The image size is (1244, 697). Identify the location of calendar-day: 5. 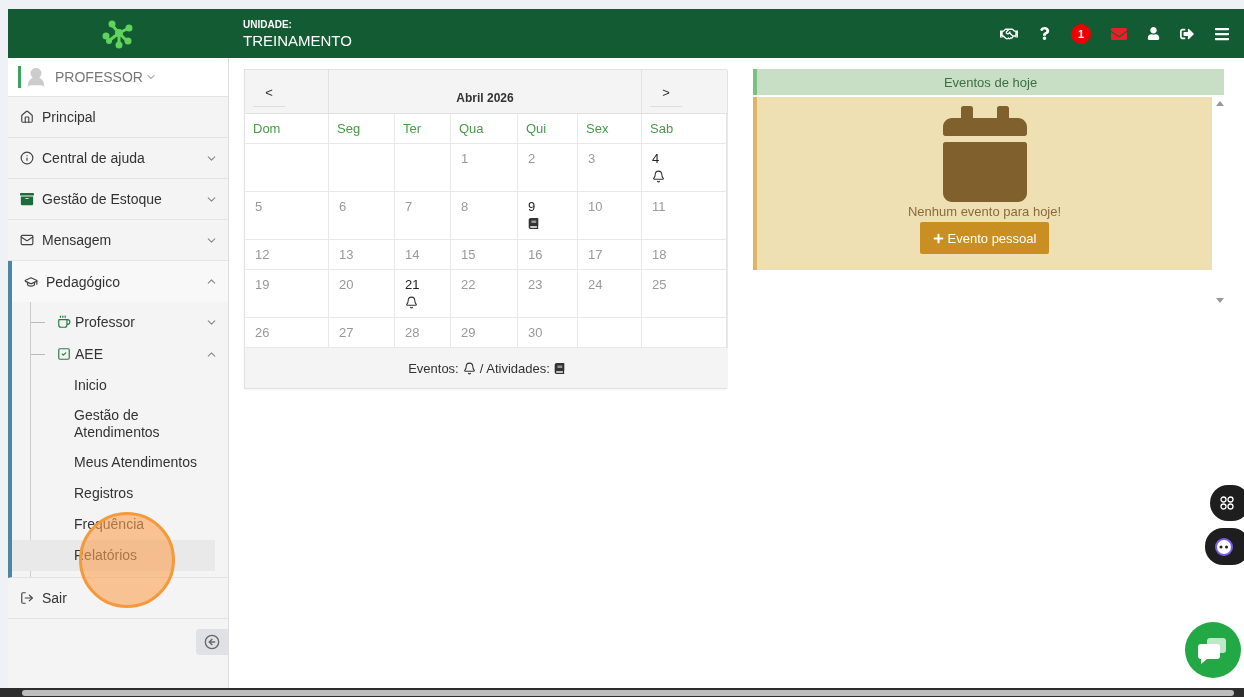
(287, 216).